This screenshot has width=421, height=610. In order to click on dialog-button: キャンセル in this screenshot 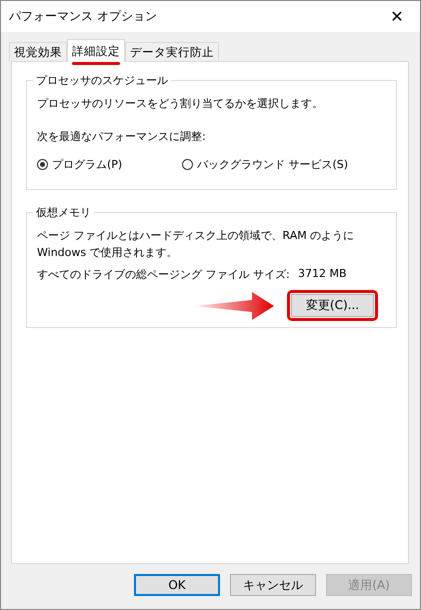, I will do `click(273, 585)`.